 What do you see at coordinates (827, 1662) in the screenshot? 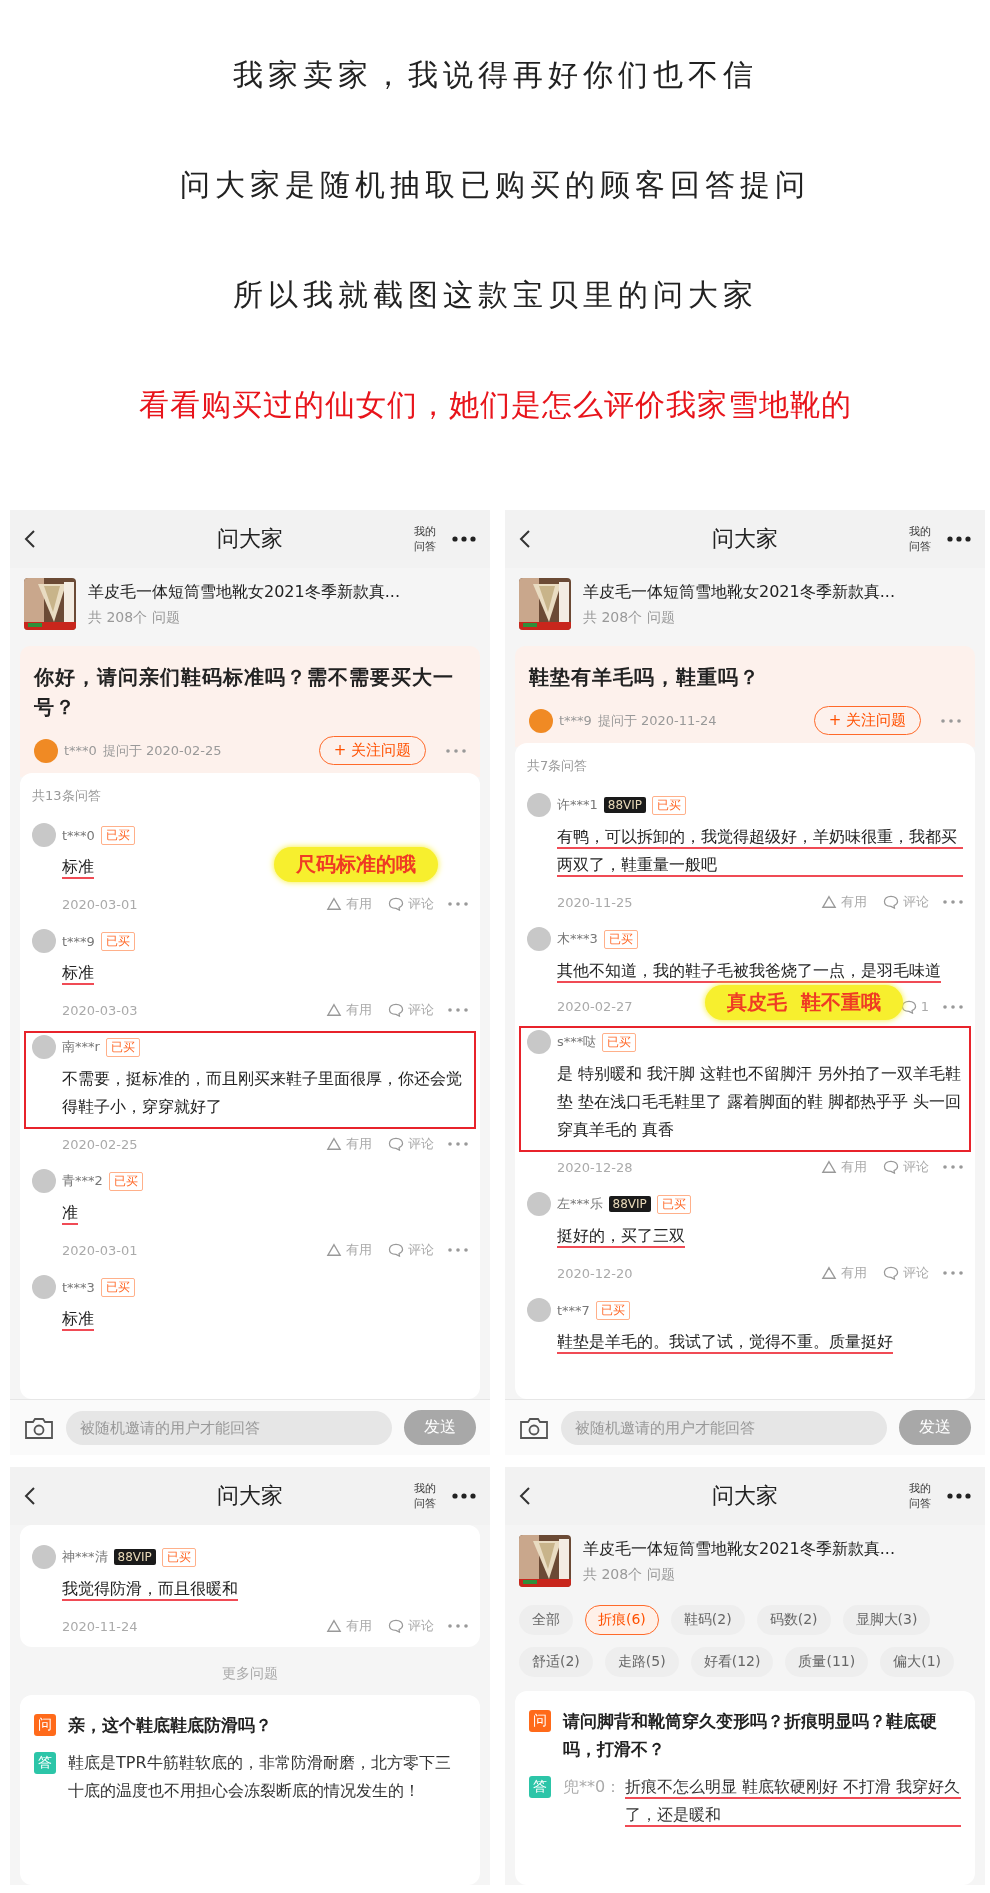
I see `filter-tag: 质量(11)` at bounding box center [827, 1662].